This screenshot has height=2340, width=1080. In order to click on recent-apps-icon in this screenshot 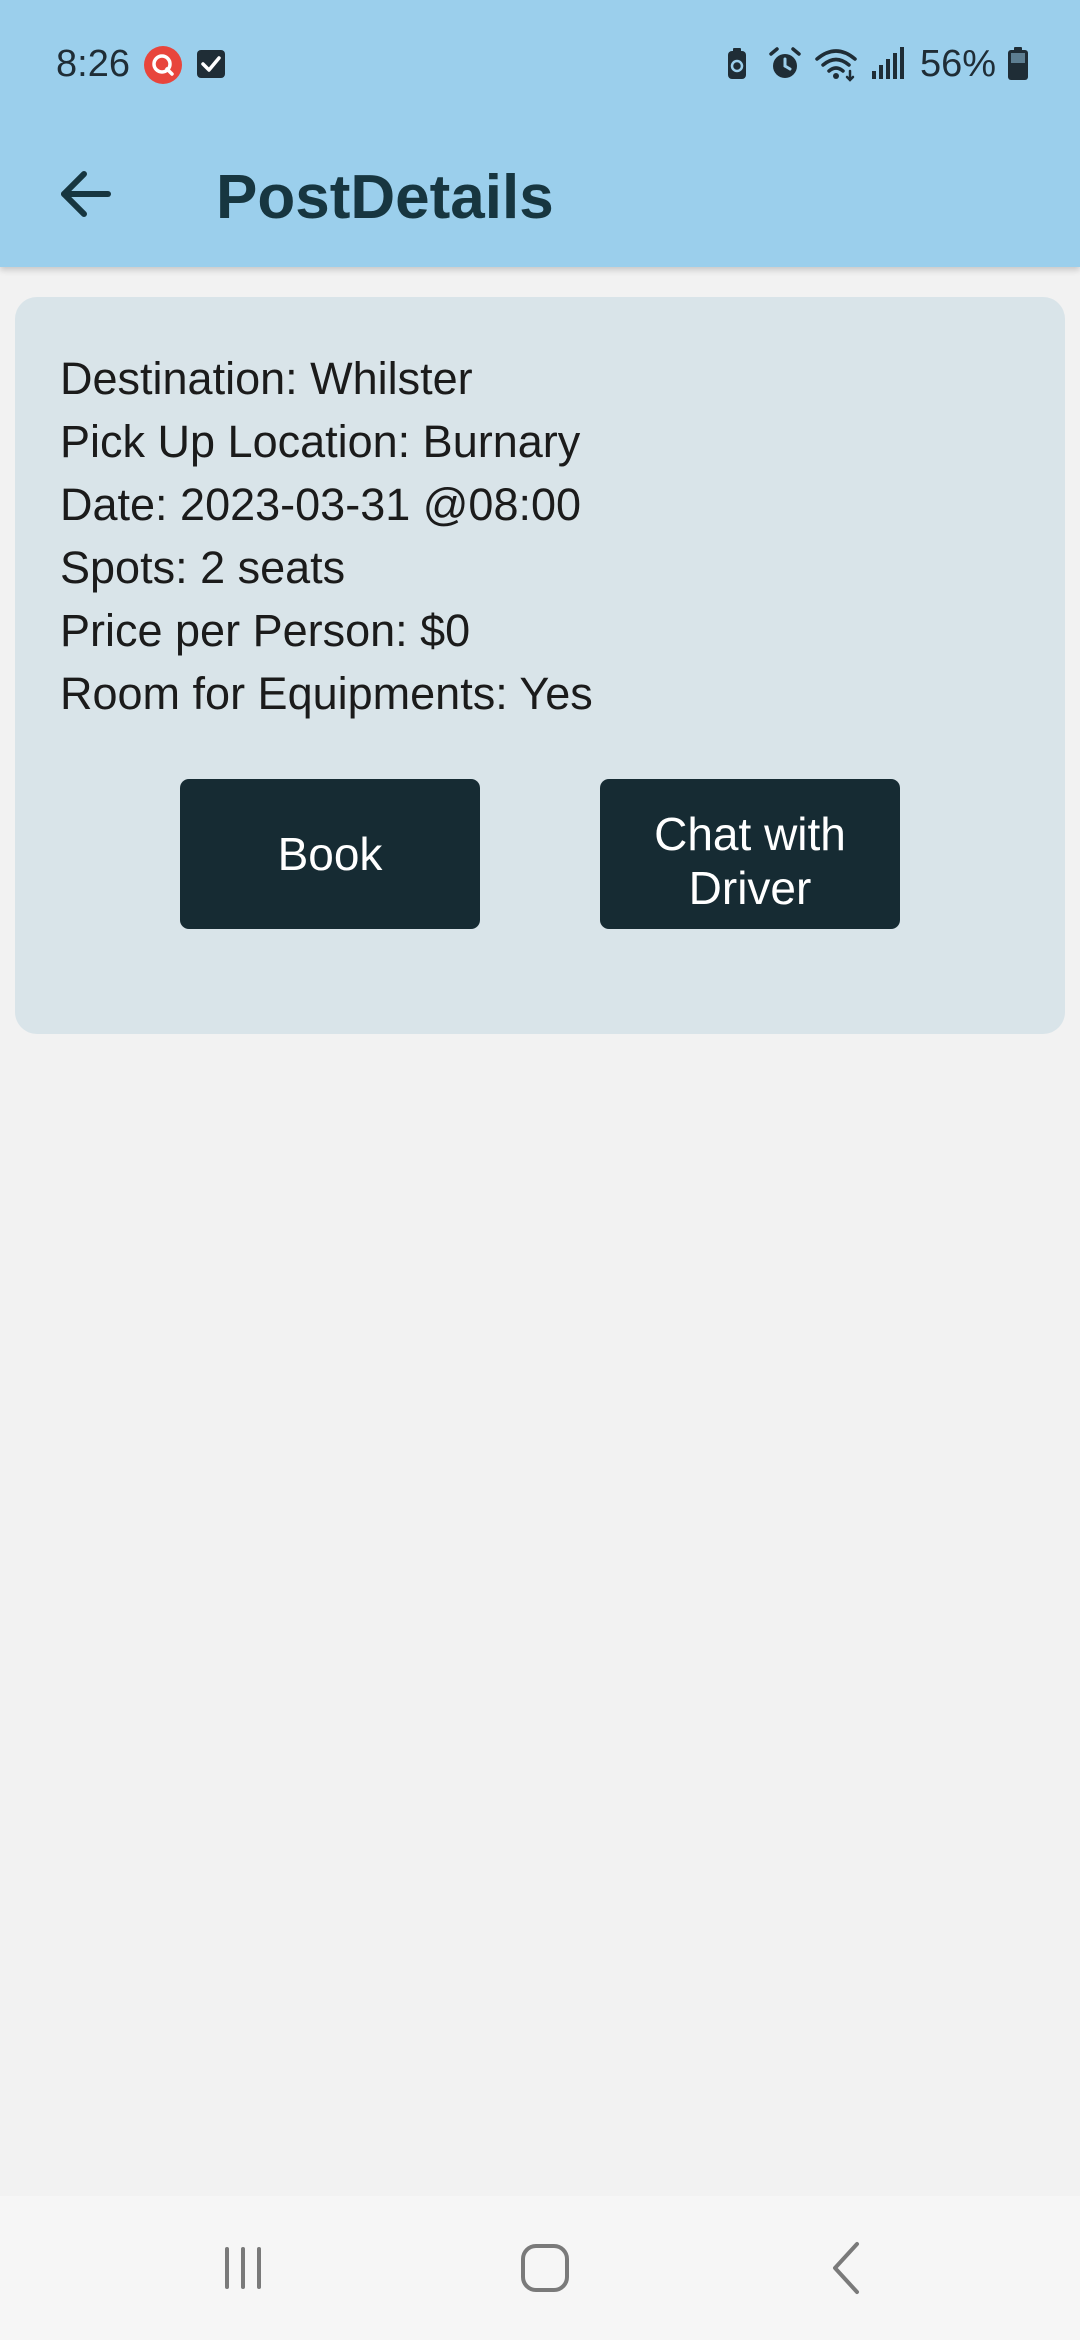, I will do `click(243, 2268)`.